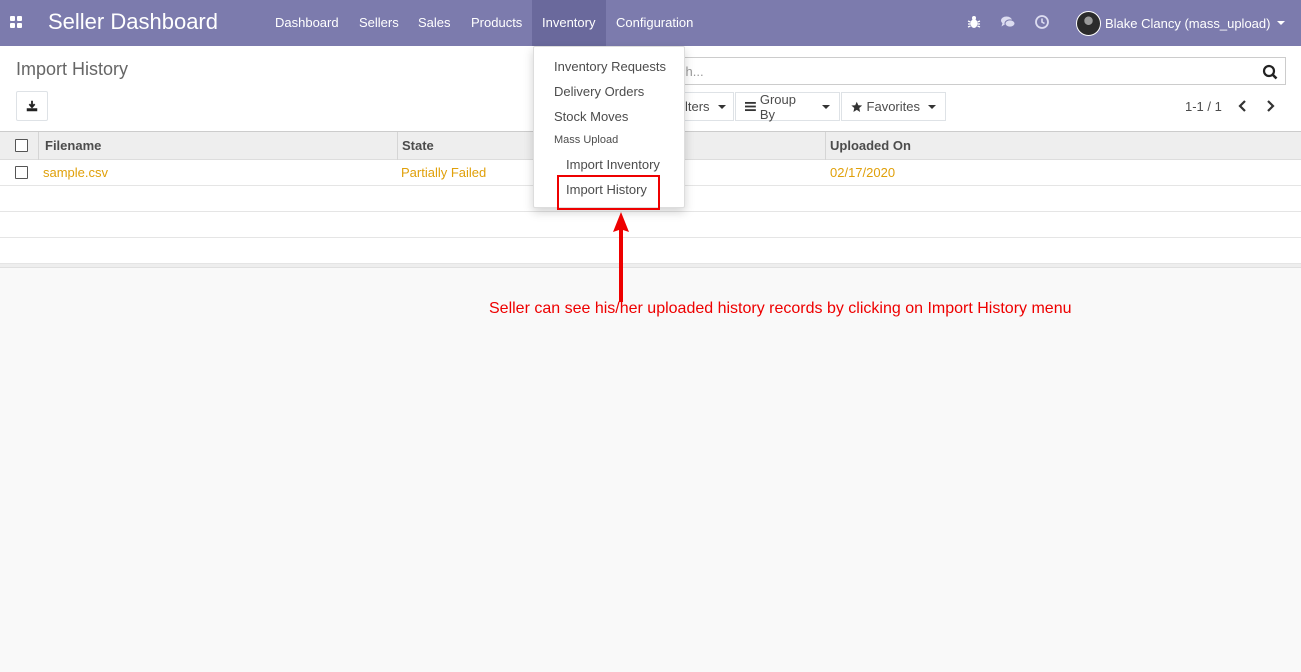 The width and height of the screenshot is (1301, 672). I want to click on menu-item-stock-moves: Stock Moves, so click(591, 116).